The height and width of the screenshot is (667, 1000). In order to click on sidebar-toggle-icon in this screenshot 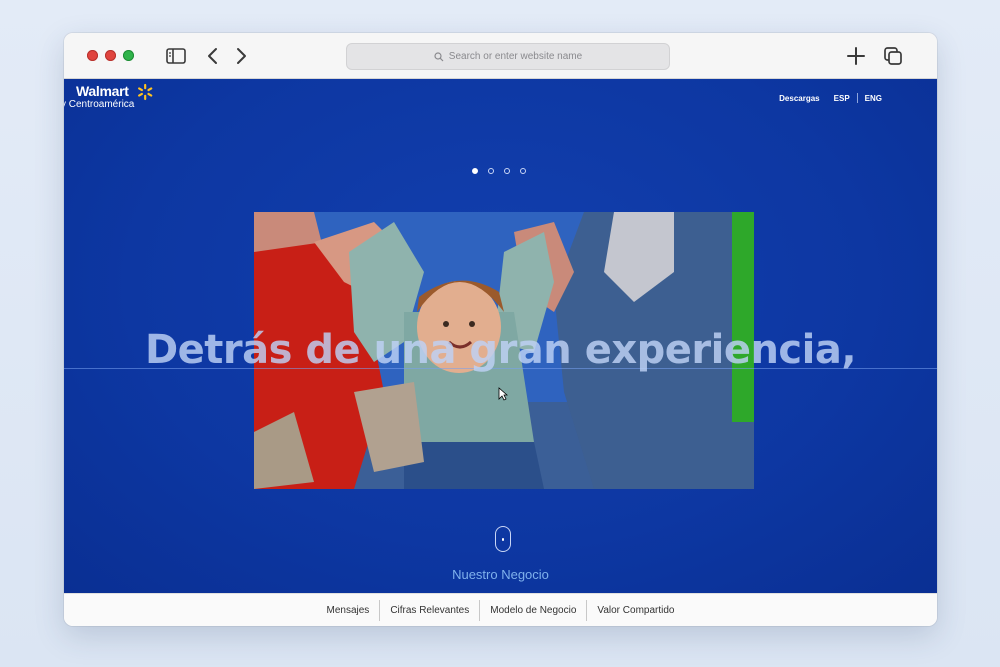, I will do `click(176, 56)`.